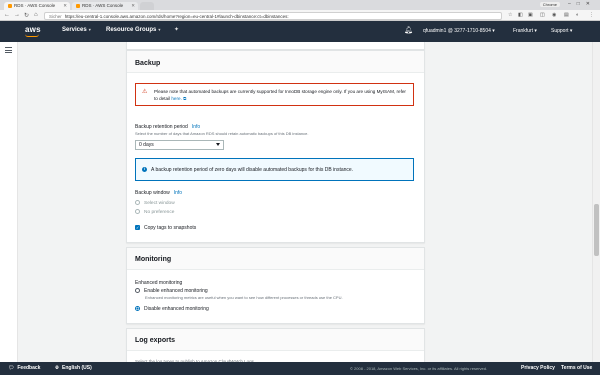 This screenshot has width=600, height=375. I want to click on pin-icon: ✦, so click(176, 29).